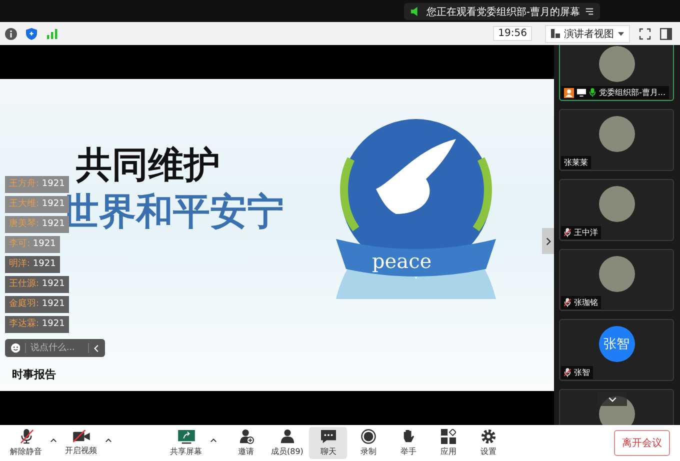  Describe the element at coordinates (246, 436) in the screenshot. I see `add-person-icon` at that location.